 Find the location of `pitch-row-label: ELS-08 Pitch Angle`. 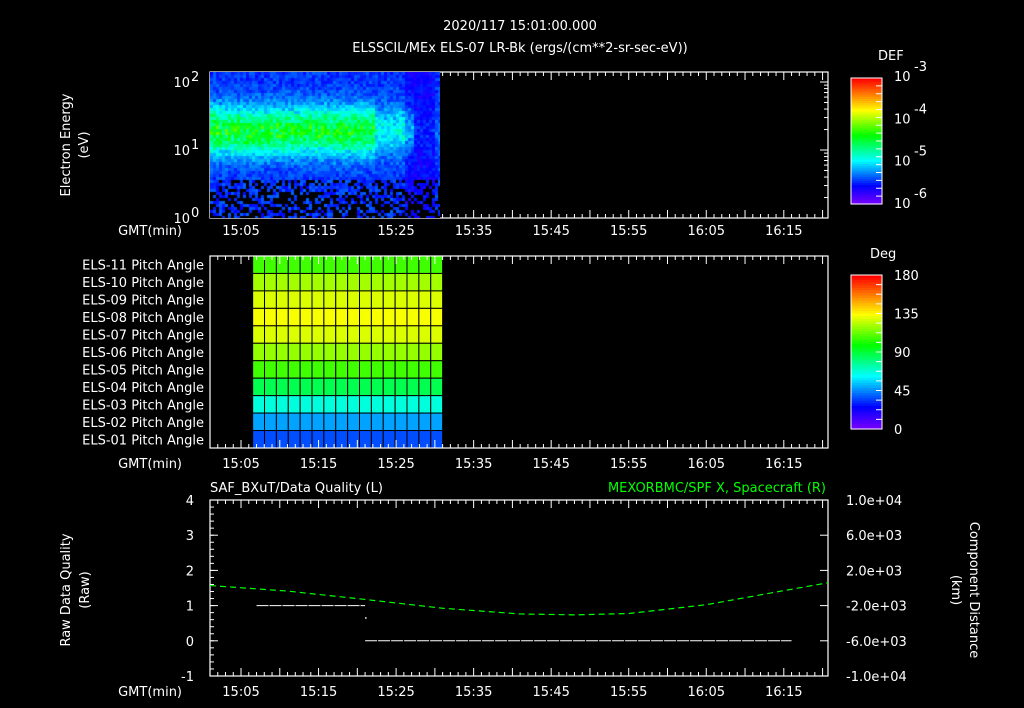

pitch-row-label: ELS-08 Pitch Angle is located at coordinates (143, 318).